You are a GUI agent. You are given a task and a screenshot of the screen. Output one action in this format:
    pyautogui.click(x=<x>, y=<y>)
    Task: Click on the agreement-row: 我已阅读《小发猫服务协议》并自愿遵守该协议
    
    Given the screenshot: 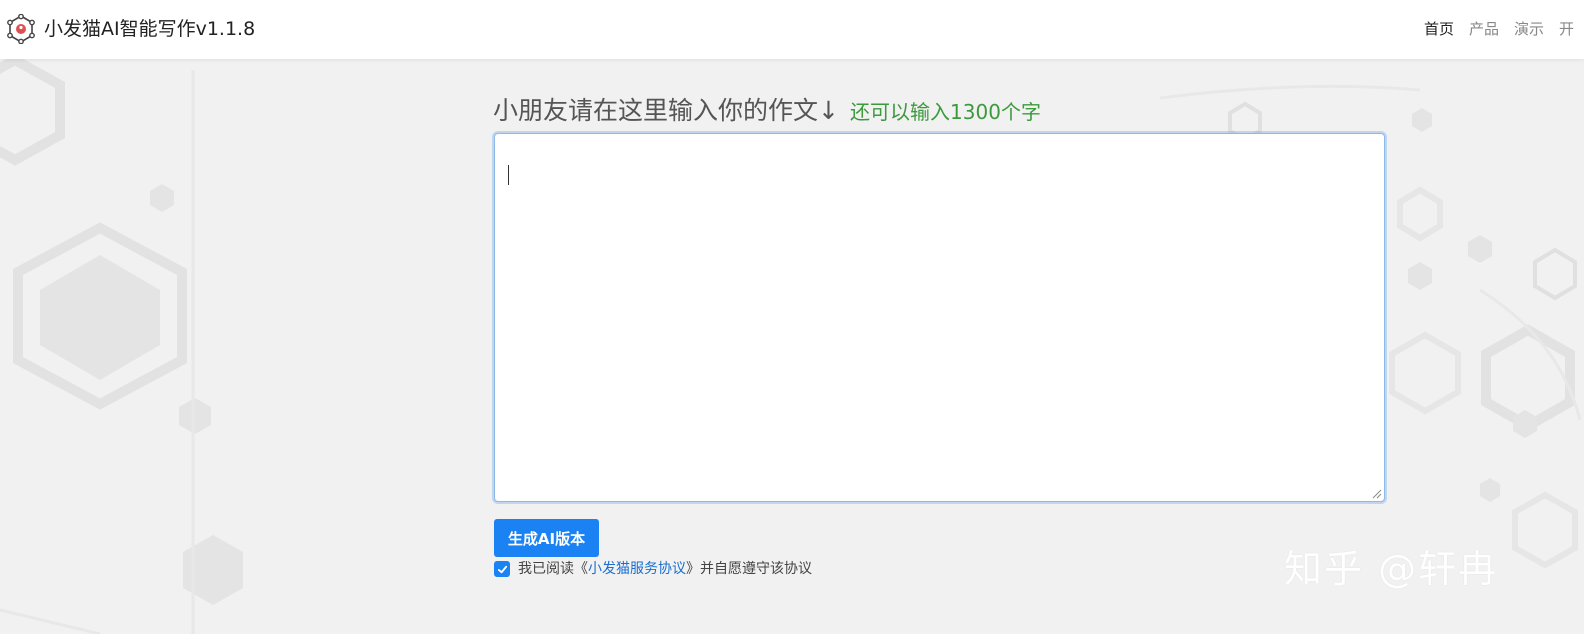 What is the action you would take?
    pyautogui.click(x=653, y=569)
    